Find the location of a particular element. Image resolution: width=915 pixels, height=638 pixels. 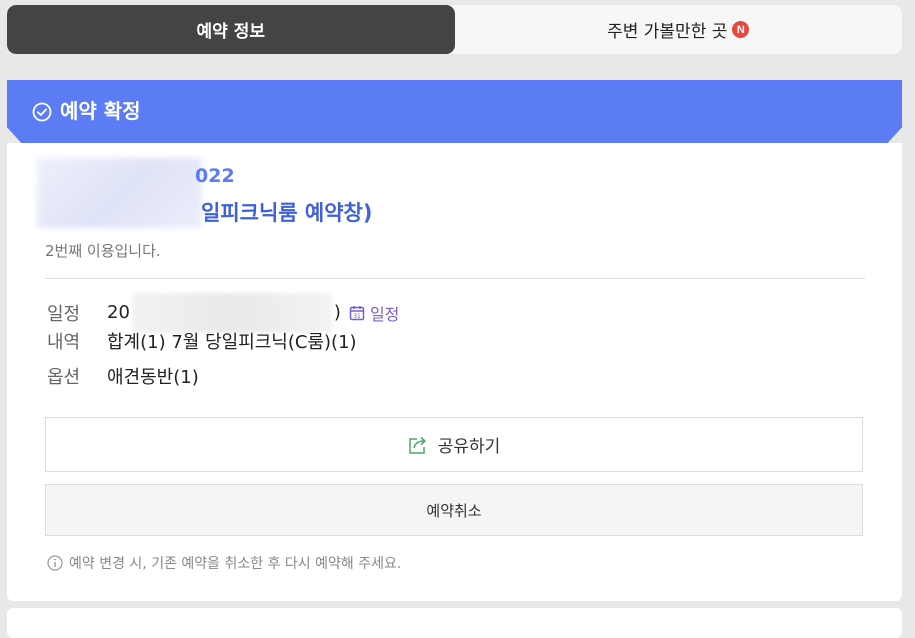

redacted-title is located at coordinates (119, 193).